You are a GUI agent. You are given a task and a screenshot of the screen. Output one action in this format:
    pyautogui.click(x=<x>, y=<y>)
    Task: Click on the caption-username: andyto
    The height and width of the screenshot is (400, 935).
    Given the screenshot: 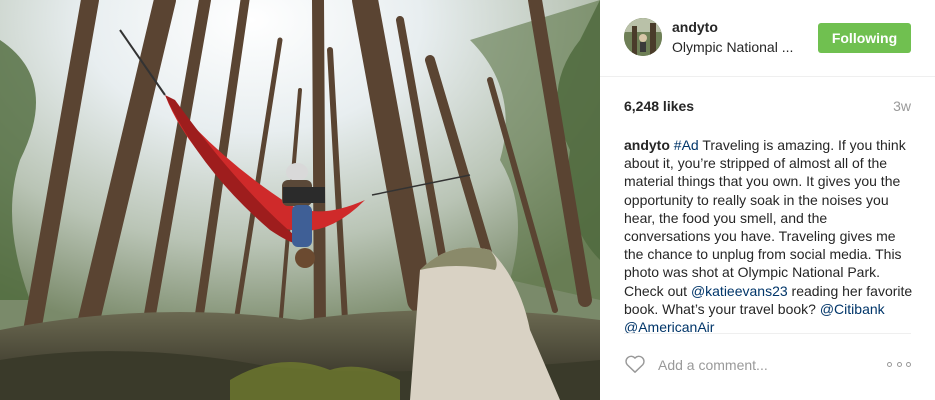 What is the action you would take?
    pyautogui.click(x=647, y=145)
    